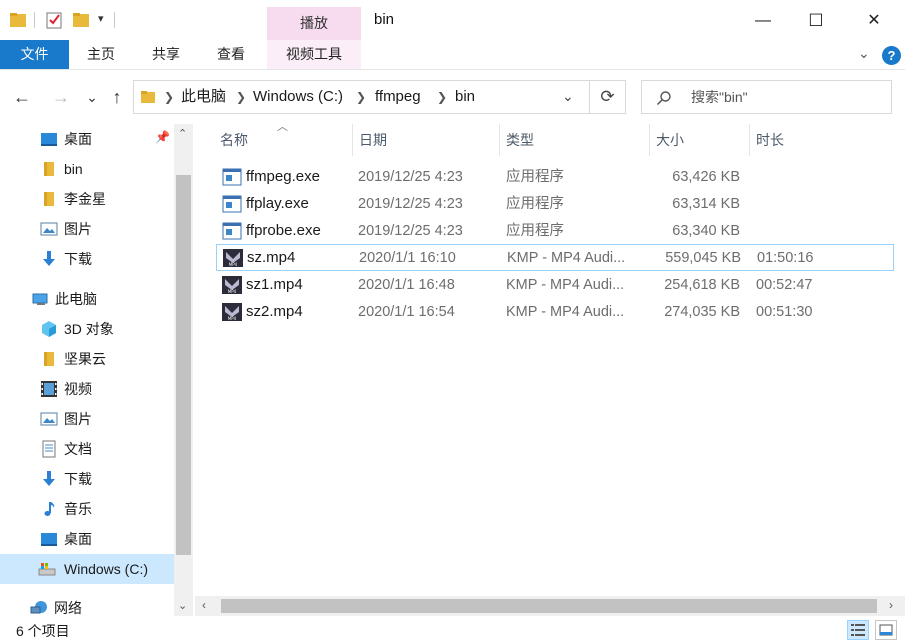 The image size is (905, 643). I want to click on details-view-icon, so click(858, 630).